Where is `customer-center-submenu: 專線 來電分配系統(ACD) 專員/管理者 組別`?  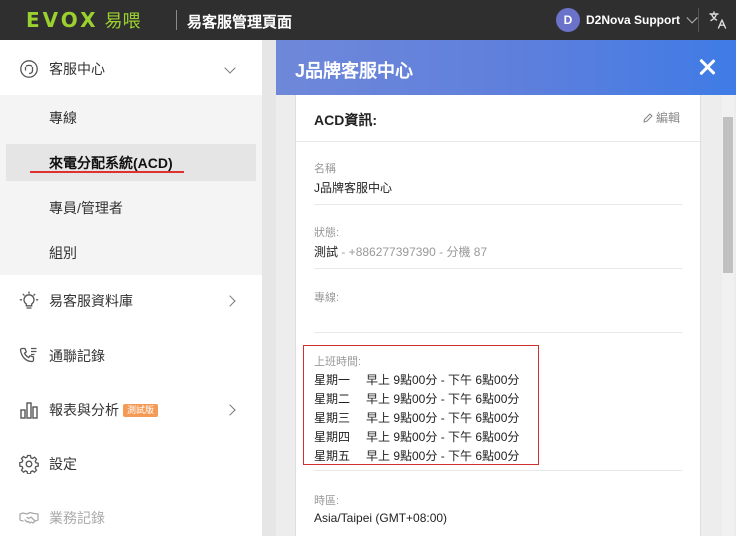 customer-center-submenu: 專線 來電分配系統(ACD) 專員/管理者 組別 is located at coordinates (131, 185).